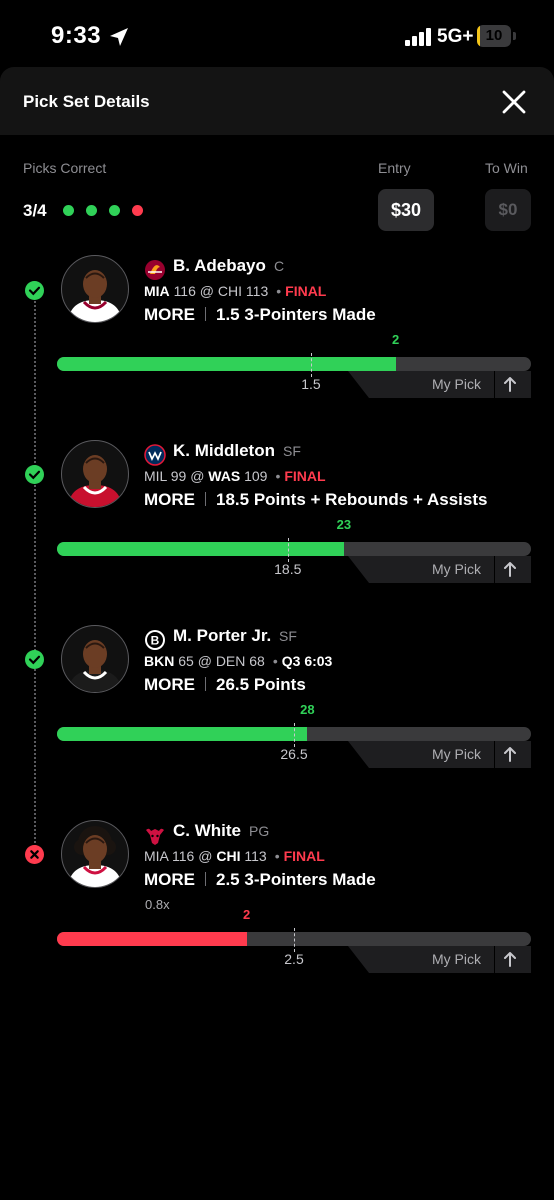 The height and width of the screenshot is (1200, 554). What do you see at coordinates (307, 661) in the screenshot?
I see `game-status: Q3 6:03` at bounding box center [307, 661].